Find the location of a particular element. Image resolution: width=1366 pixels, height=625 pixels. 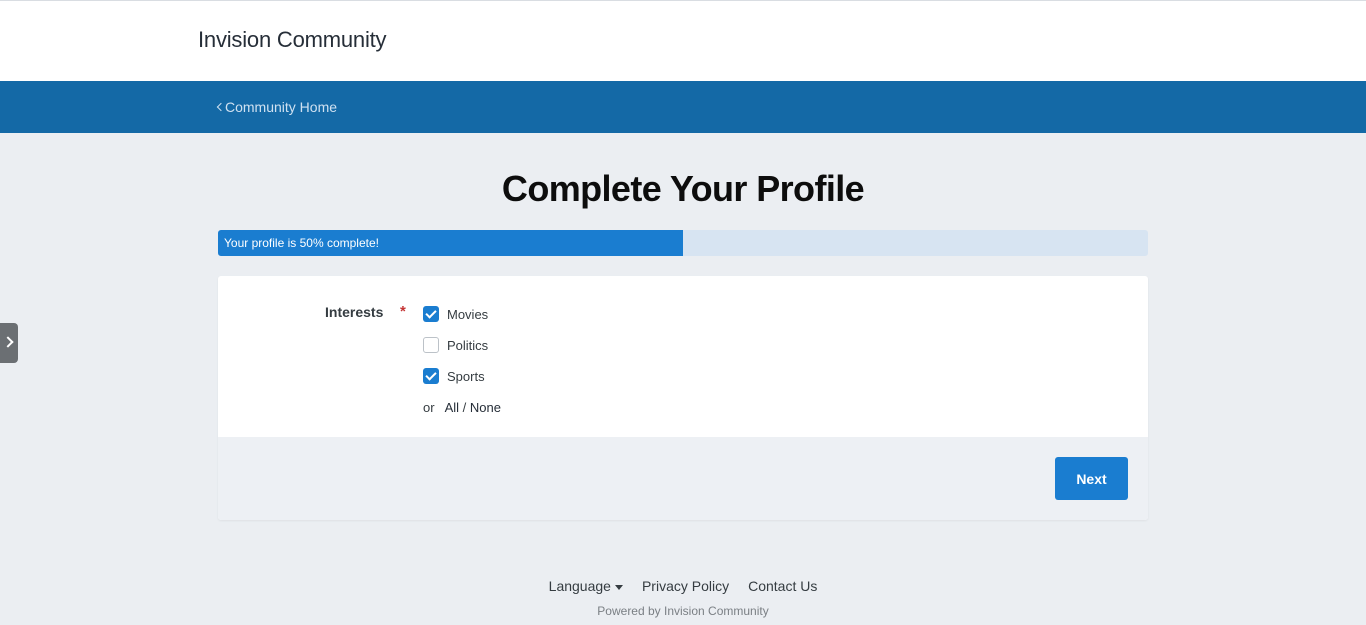

progress-text: Your profile is 50% complete! is located at coordinates (301, 243).